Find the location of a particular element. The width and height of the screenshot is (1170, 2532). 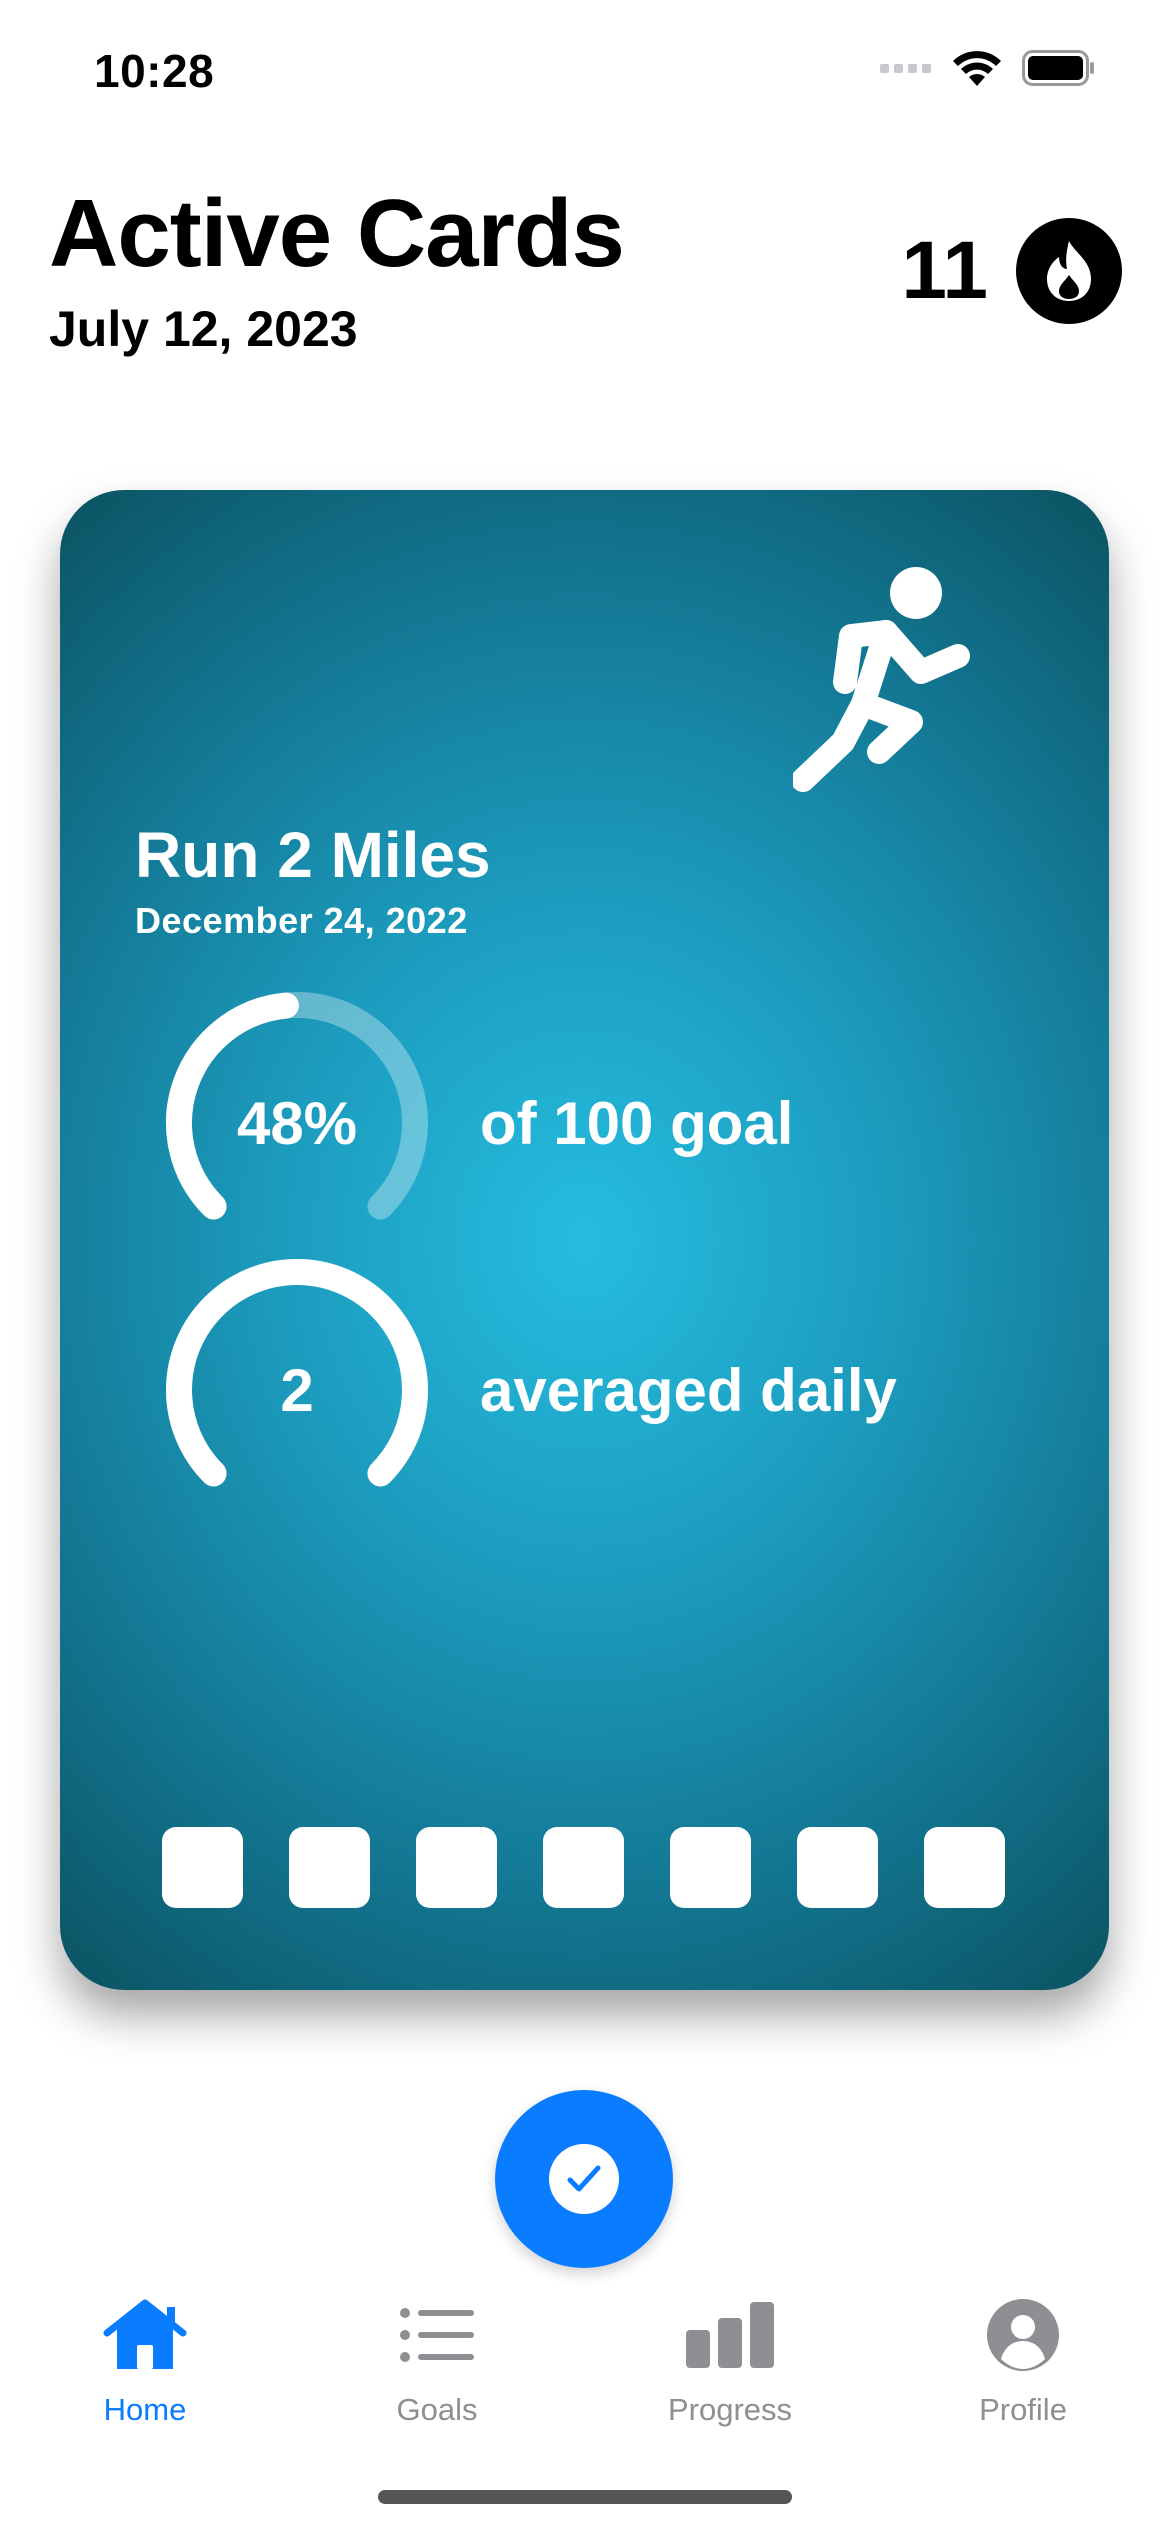

tab-home: Home is located at coordinates (145, 2359).